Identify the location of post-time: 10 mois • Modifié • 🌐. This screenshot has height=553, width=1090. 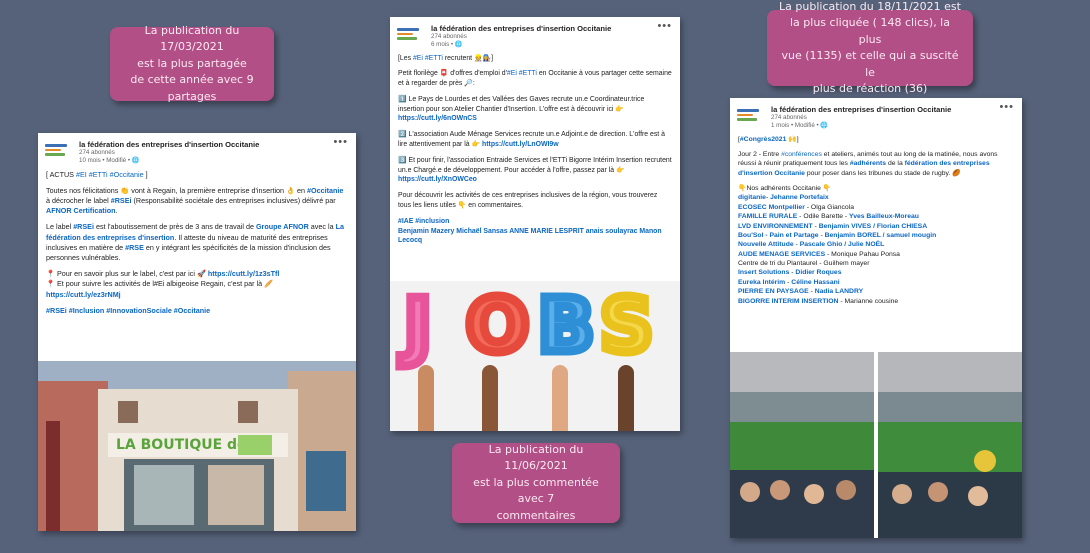
(109, 160).